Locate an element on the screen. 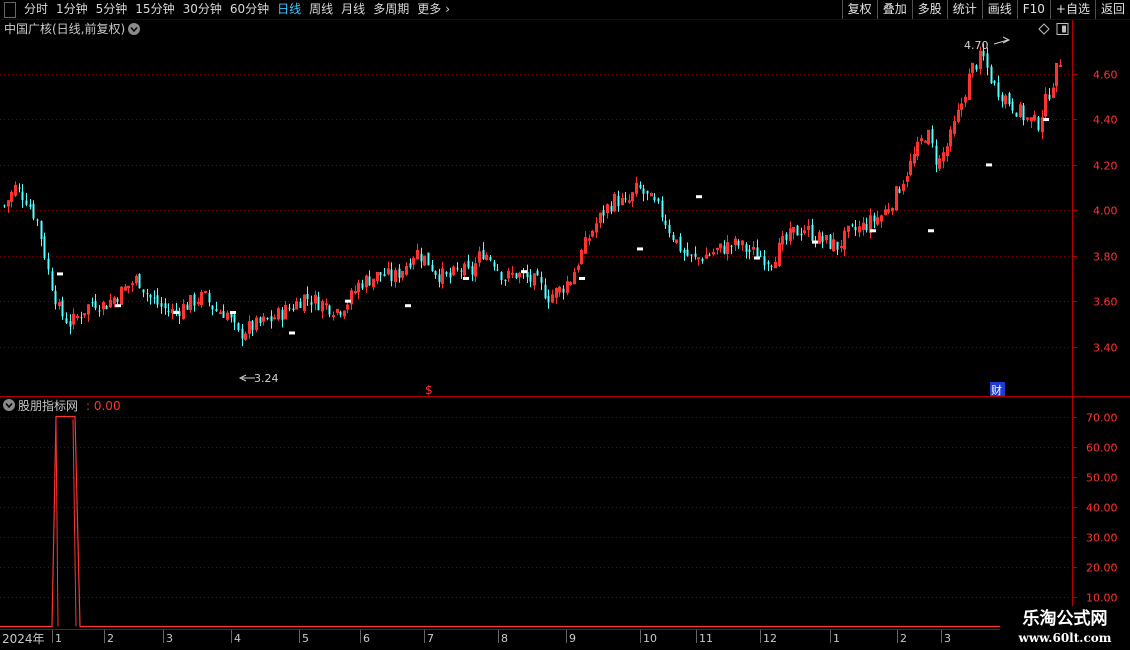 The height and width of the screenshot is (650, 1130). period-tab-2: 5分钟 is located at coordinates (112, 9).